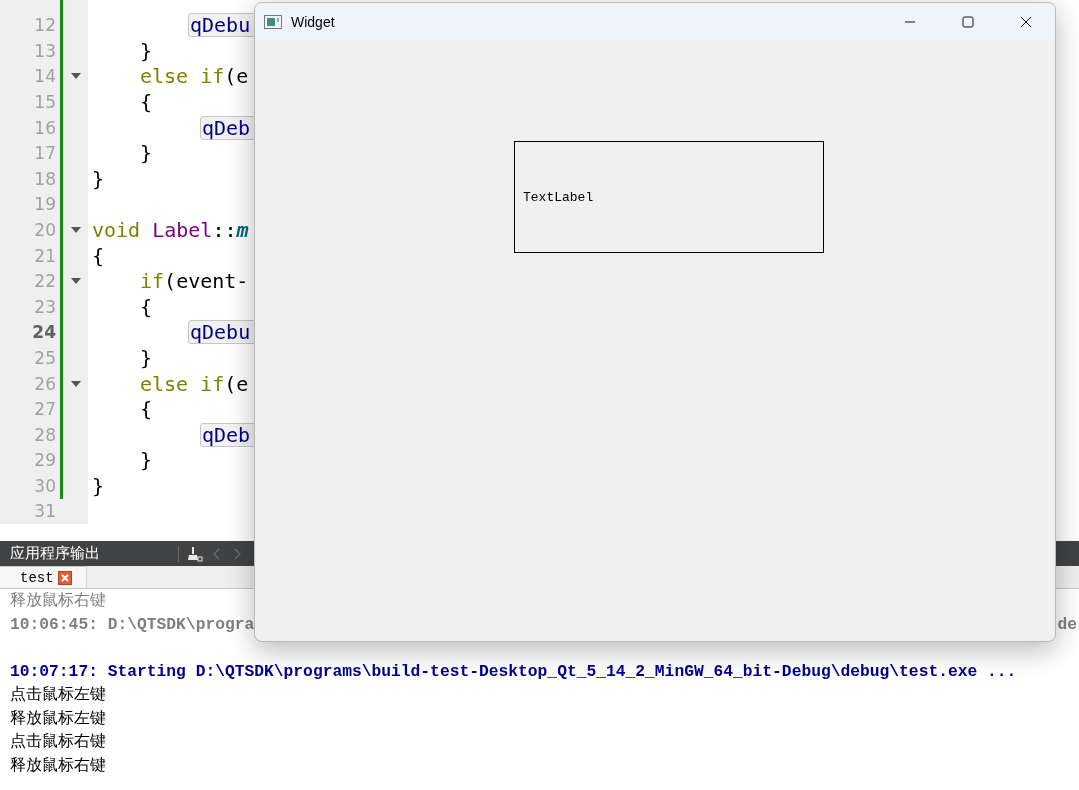  I want to click on line-number: 31, so click(44, 511).